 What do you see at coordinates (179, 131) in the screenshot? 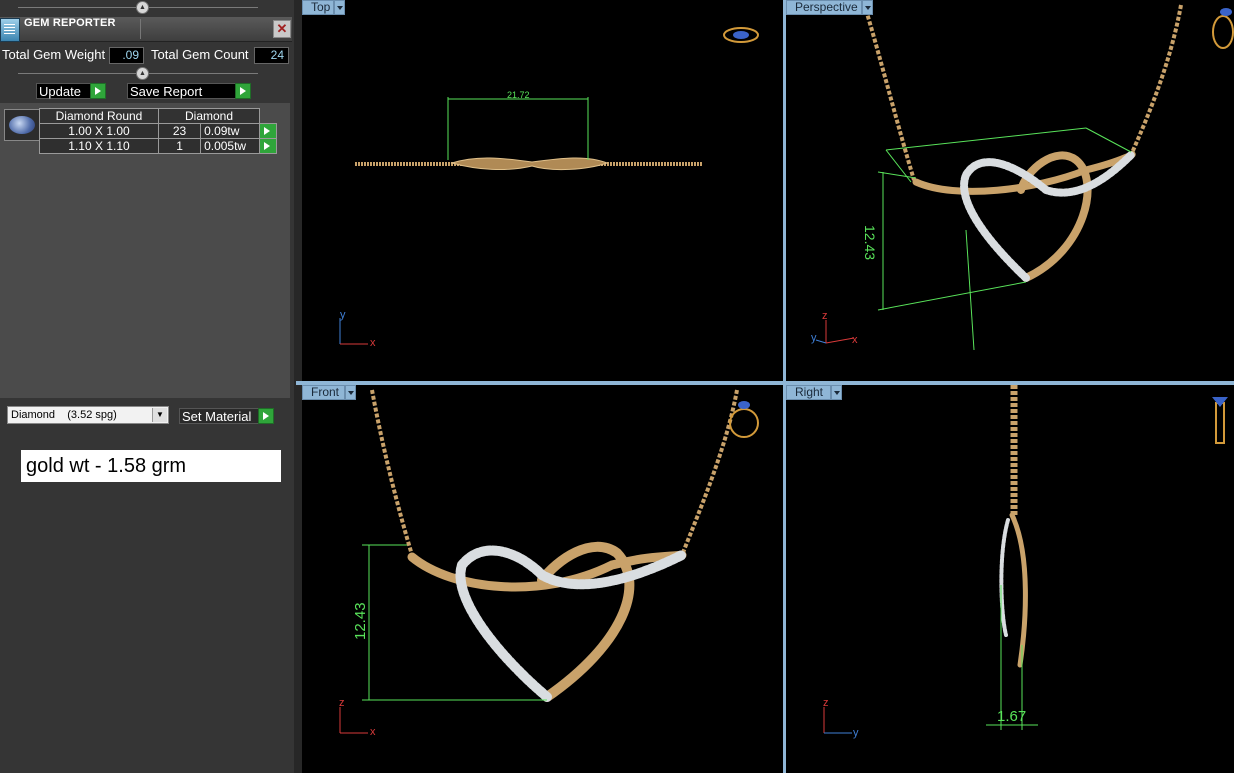
I see `gem-count-cell: 23` at bounding box center [179, 131].